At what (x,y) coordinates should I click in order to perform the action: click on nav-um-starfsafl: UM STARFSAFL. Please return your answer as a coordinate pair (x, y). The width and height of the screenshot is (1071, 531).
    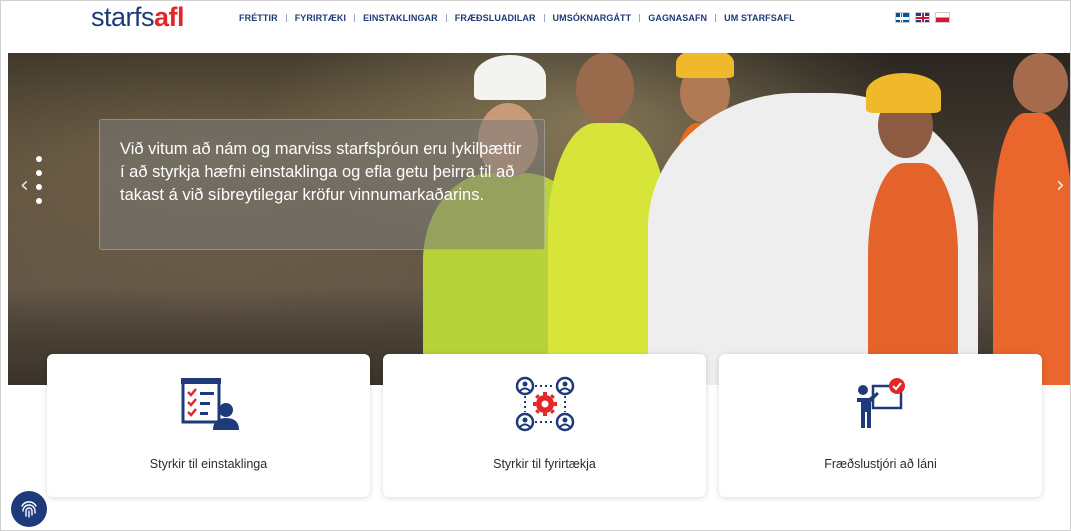
    Looking at the image, I should click on (759, 18).